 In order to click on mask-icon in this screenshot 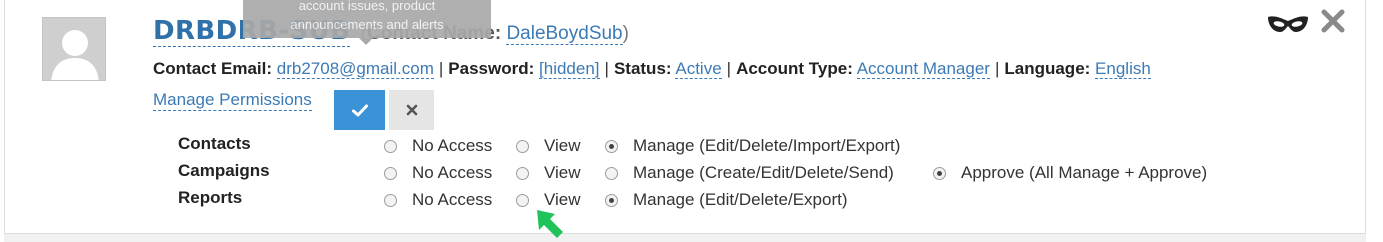, I will do `click(1288, 24)`.